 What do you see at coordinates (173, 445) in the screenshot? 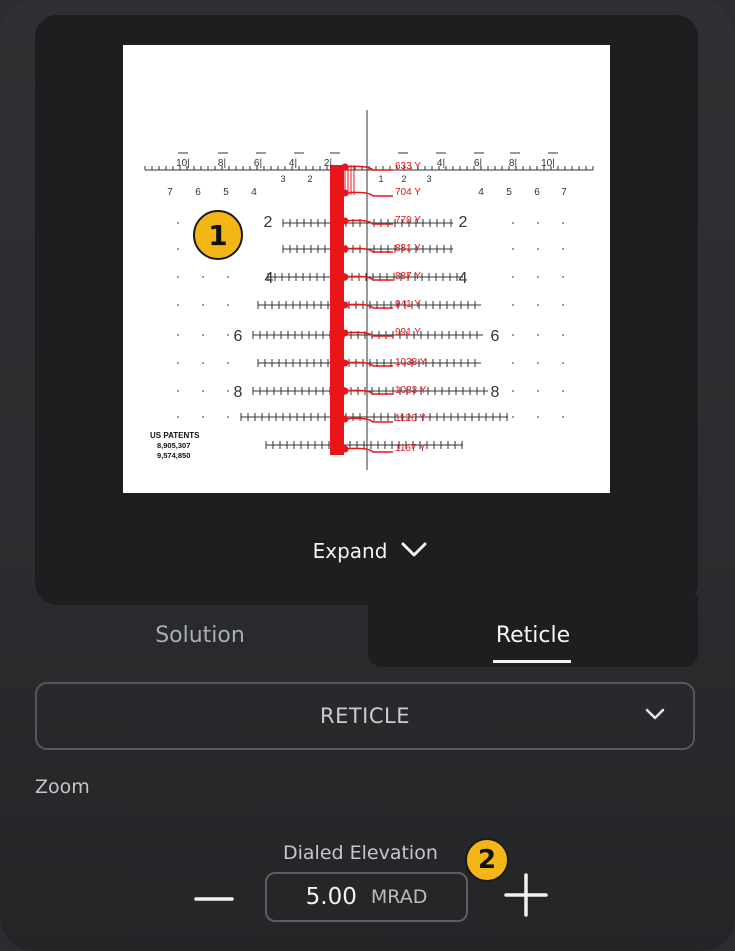
I see `patent-label: 8,905,307` at bounding box center [173, 445].